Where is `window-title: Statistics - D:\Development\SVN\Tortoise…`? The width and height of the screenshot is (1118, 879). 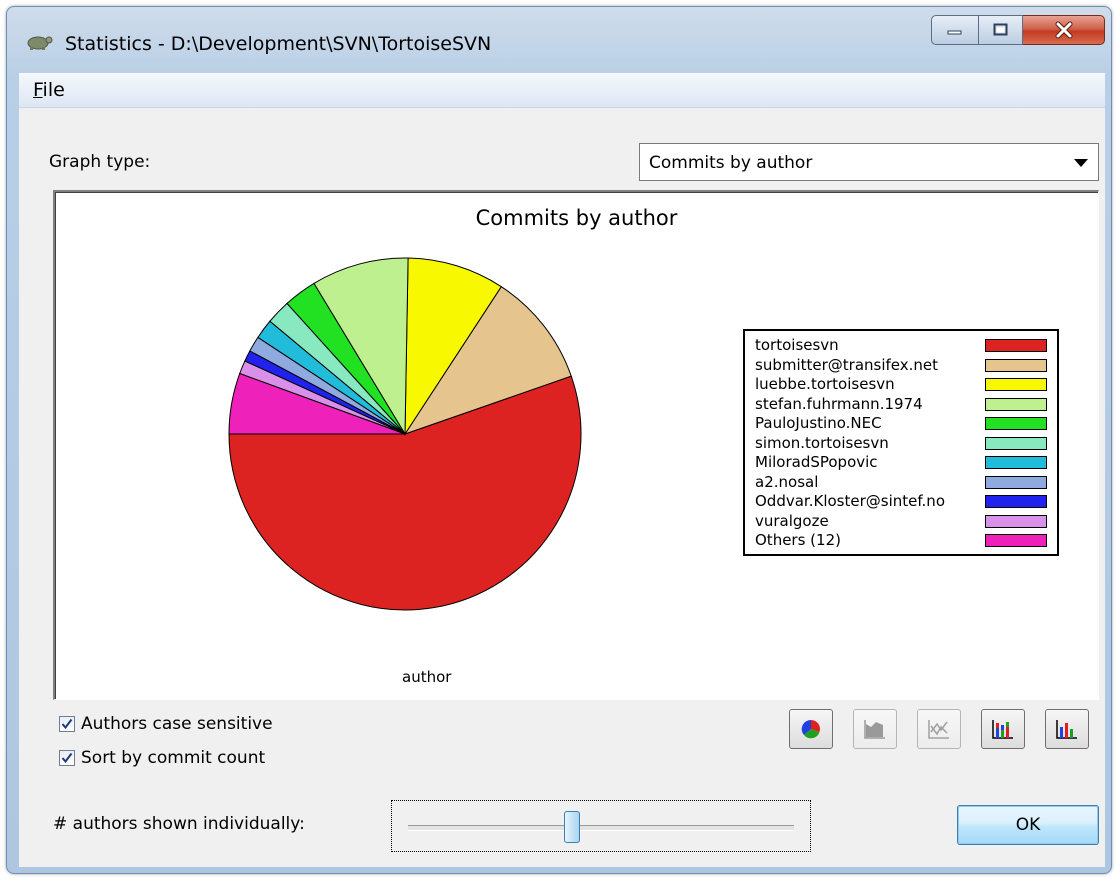 window-title: Statistics - D:\Development\SVN\Tortoise… is located at coordinates (278, 44).